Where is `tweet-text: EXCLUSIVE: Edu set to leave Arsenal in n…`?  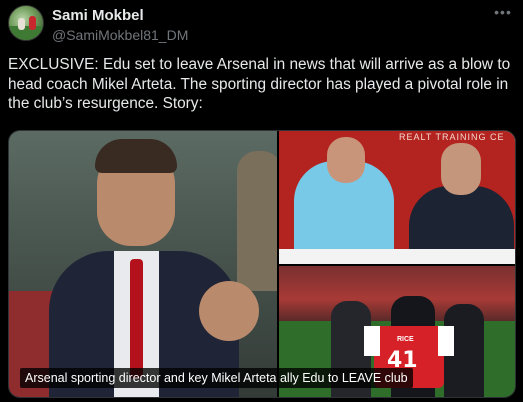
tweet-text: EXCLUSIVE: Edu set to leave Arsenal in n… is located at coordinates (259, 84).